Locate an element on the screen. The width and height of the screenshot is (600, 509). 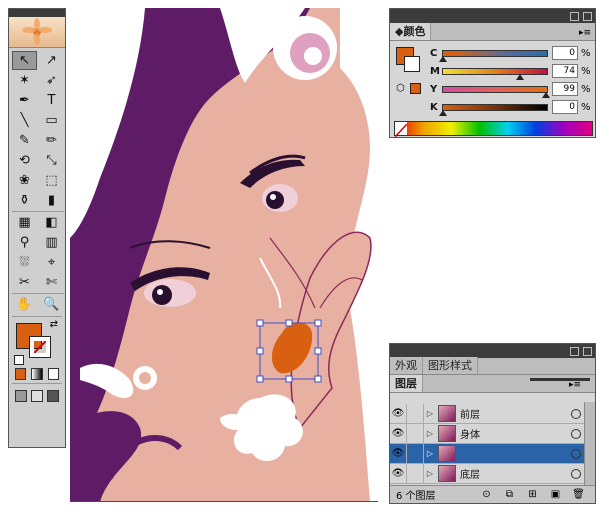
selection-arrow-icon: ↖ is located at coordinates (24, 60).